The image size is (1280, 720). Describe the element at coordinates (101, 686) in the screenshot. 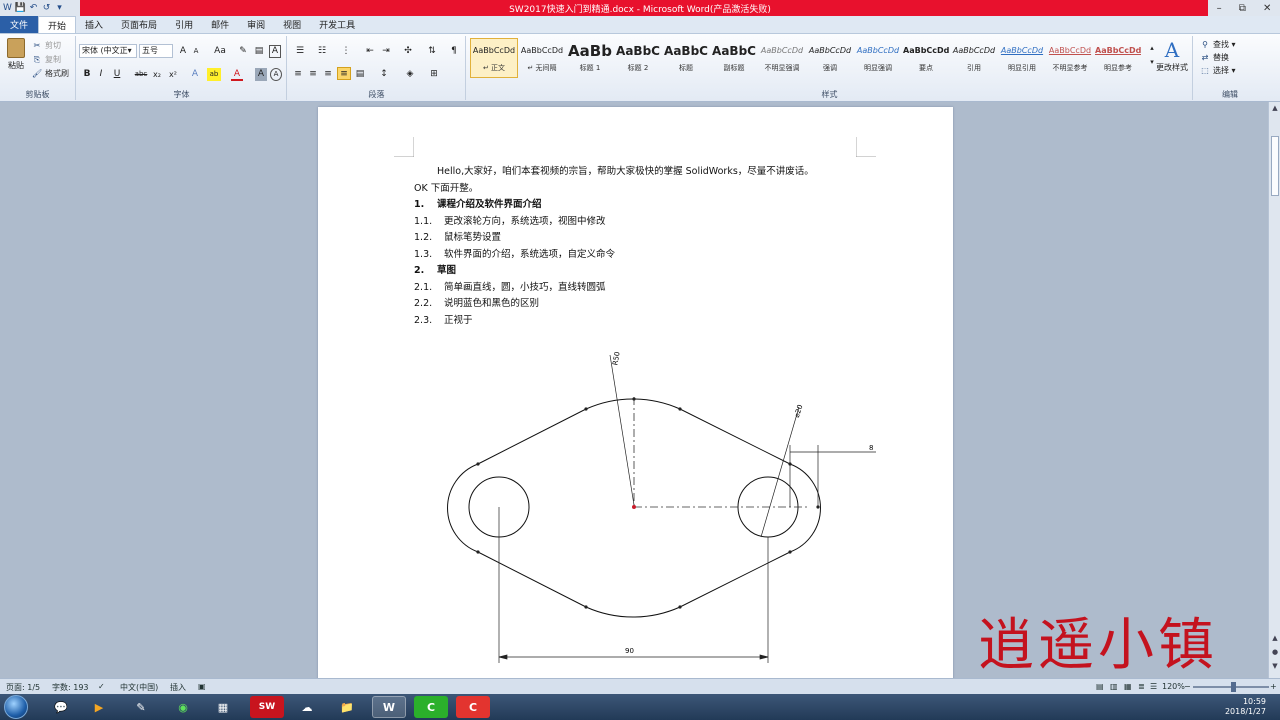

I see `proofing-icon: ✓` at that location.